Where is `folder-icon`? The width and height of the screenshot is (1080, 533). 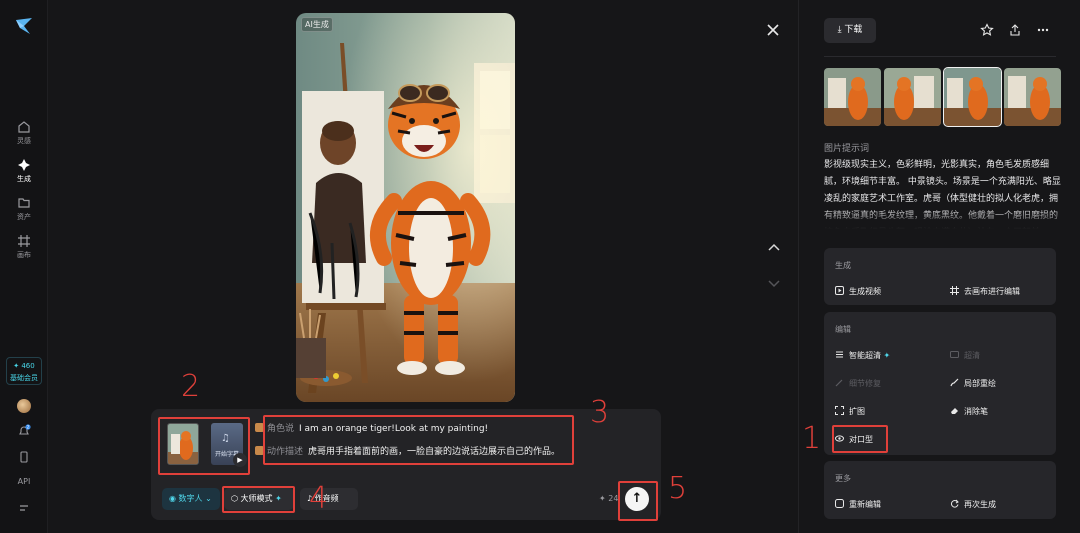
folder-icon is located at coordinates (24, 203).